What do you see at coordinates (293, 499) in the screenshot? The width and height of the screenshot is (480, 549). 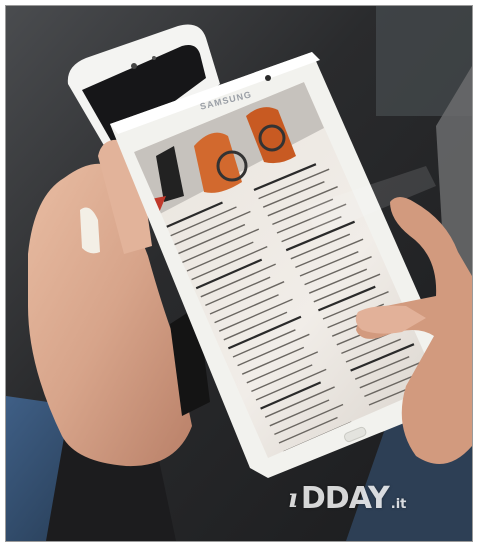 I see `antenna-i-icon: ı` at bounding box center [293, 499].